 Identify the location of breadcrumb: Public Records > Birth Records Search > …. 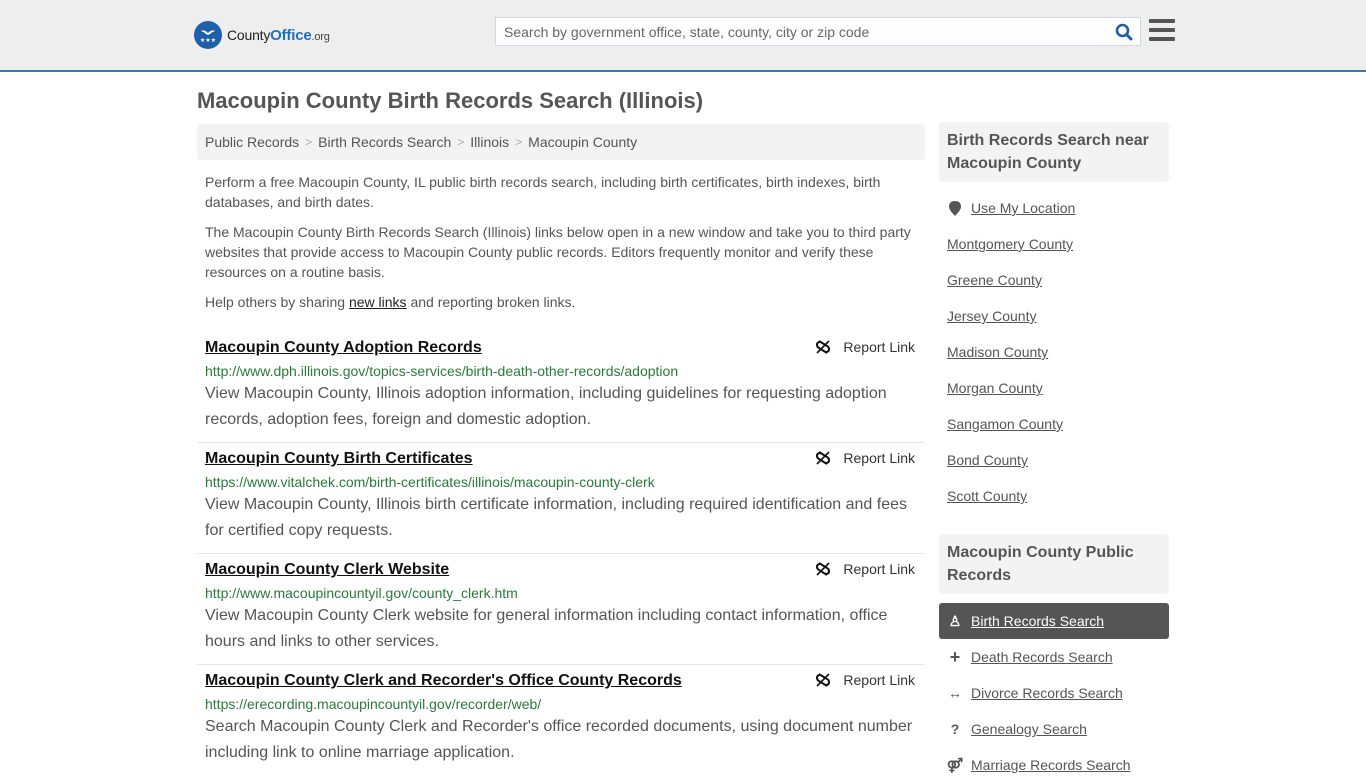
(561, 142).